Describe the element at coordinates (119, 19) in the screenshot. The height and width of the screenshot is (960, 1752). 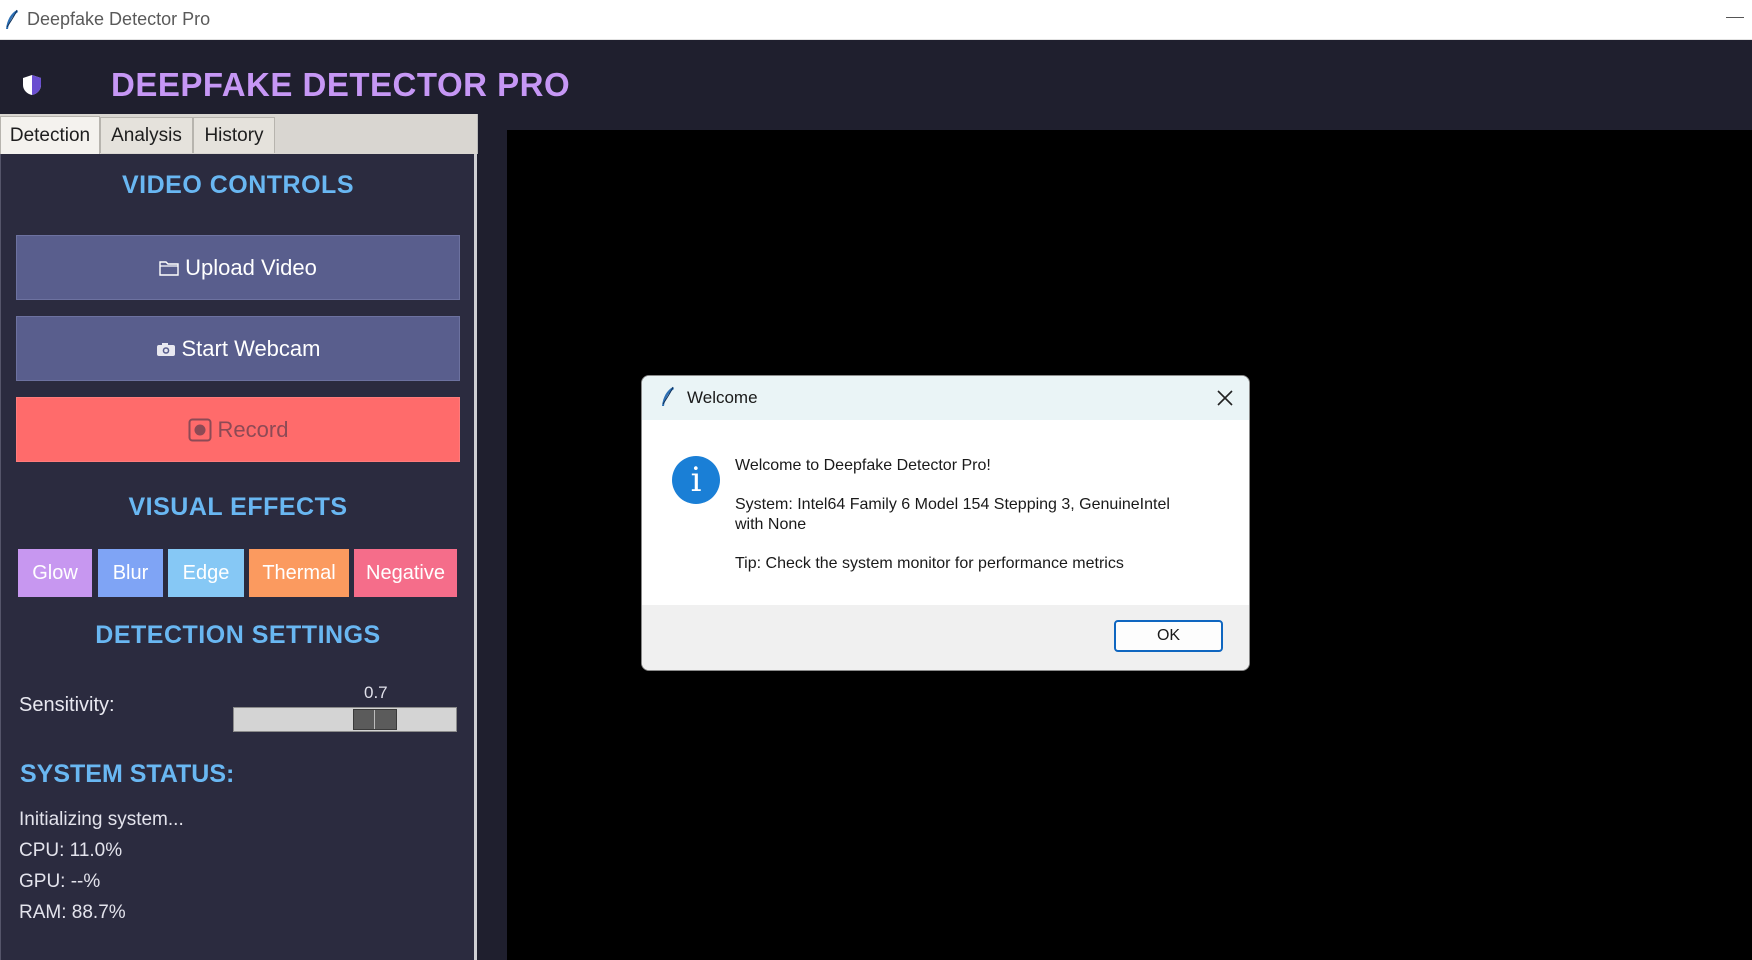
I see `window-title: Deepfake Detector Pro` at that location.